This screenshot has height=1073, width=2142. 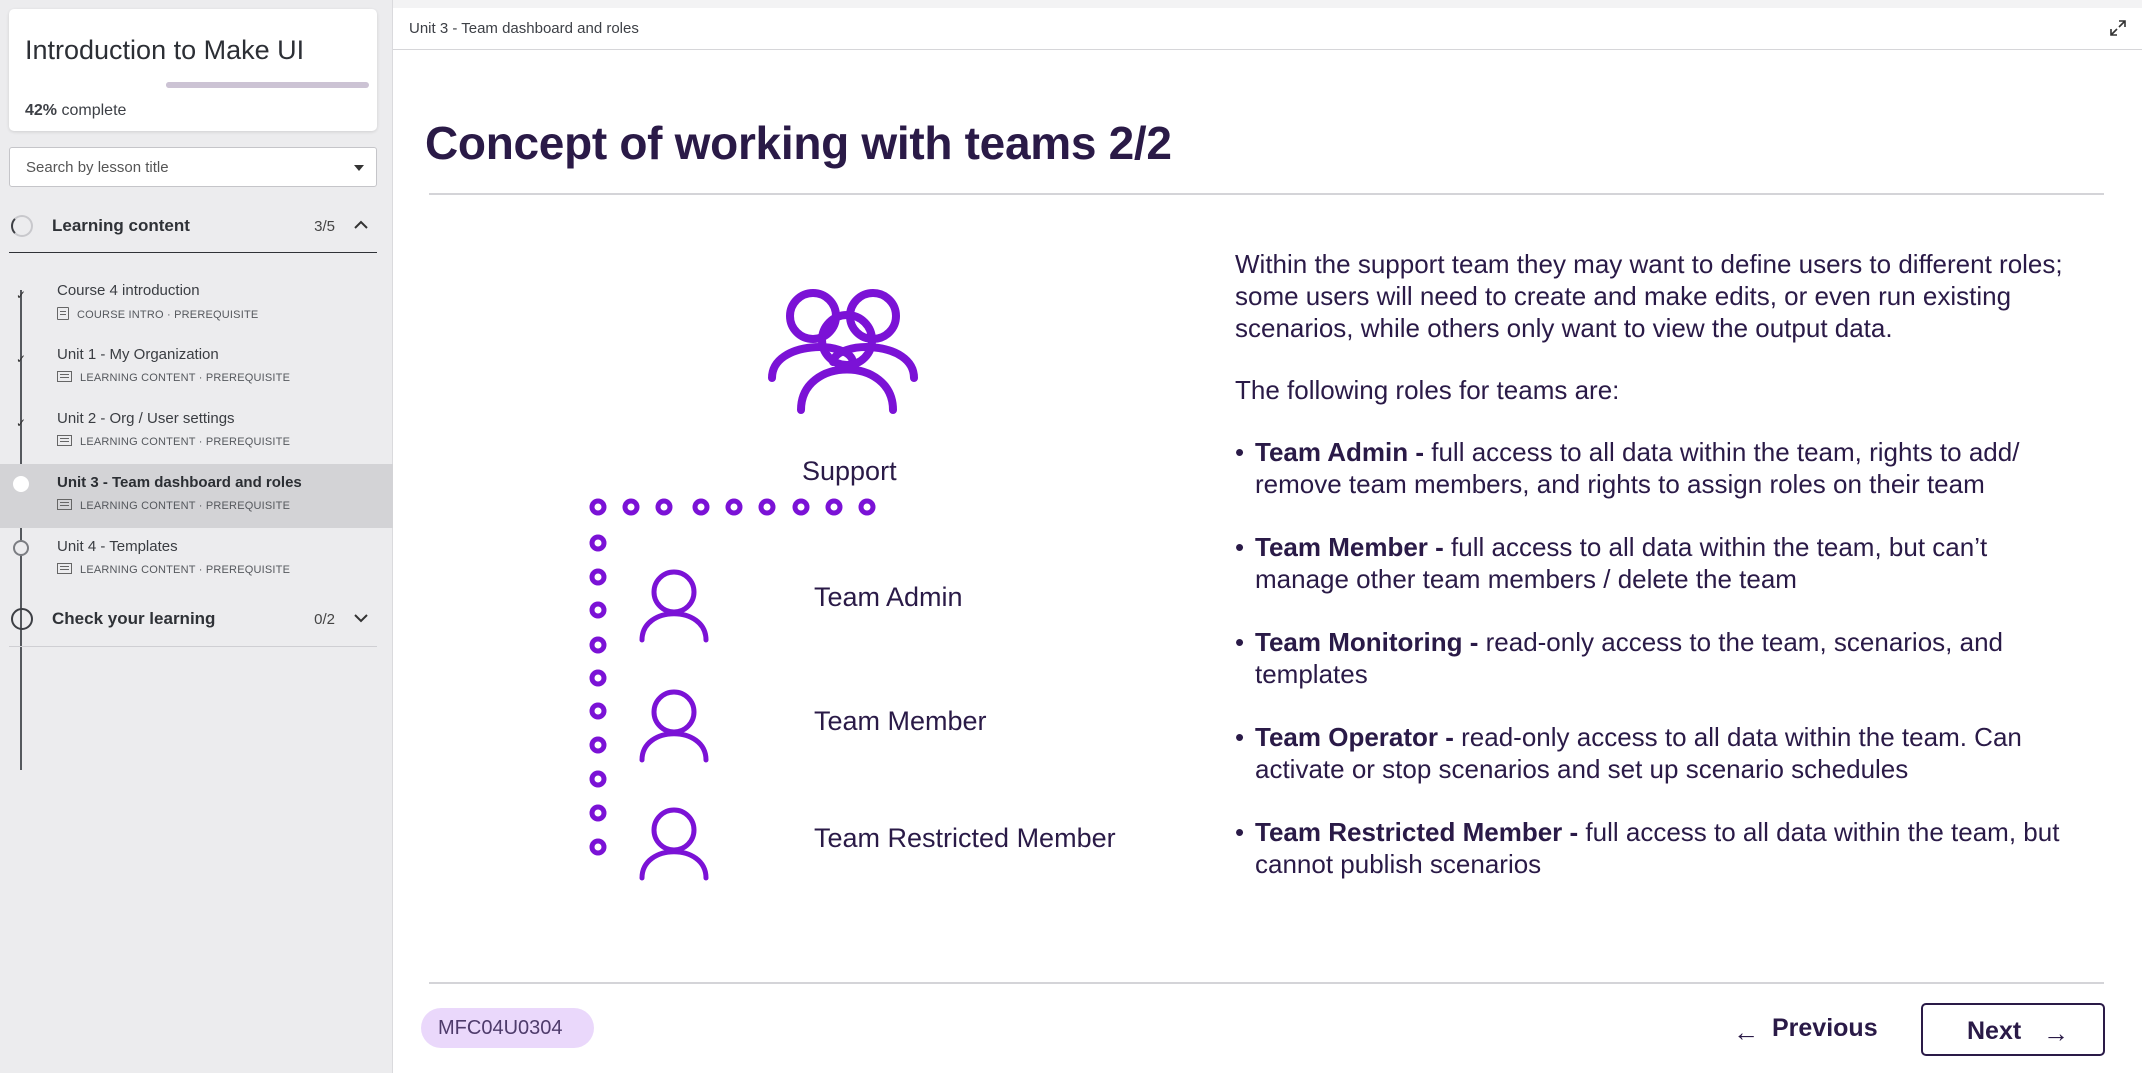 I want to click on role-name: Team Restricted Member -, so click(x=1417, y=832).